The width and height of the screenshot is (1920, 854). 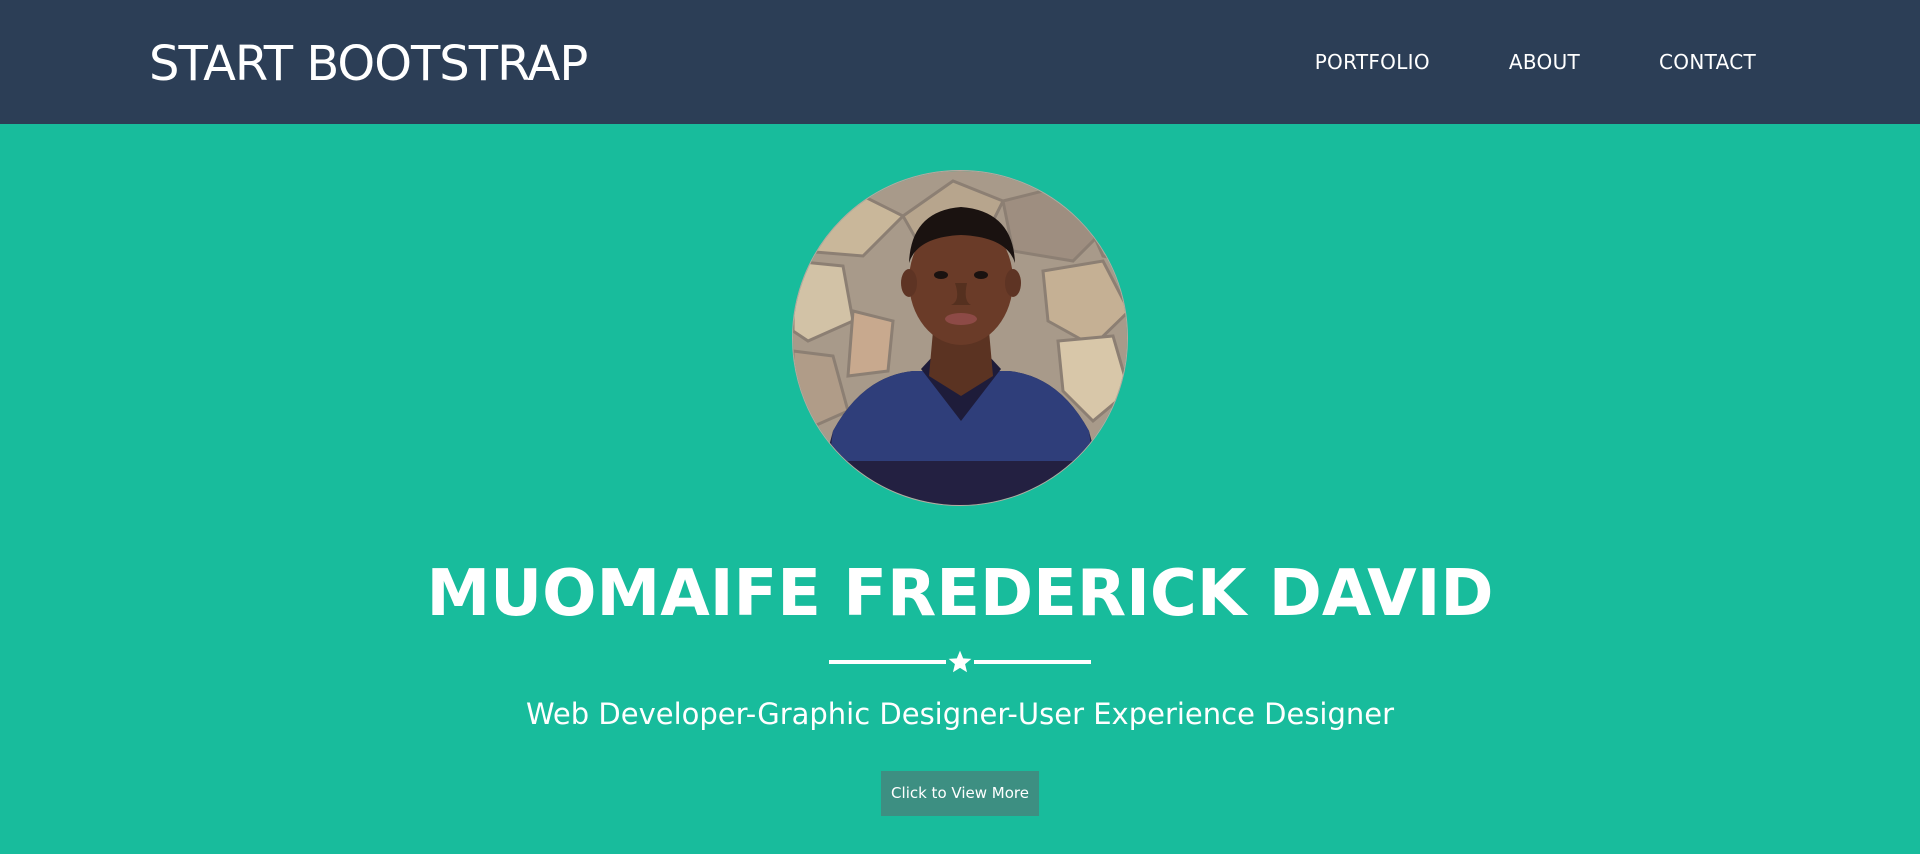 I want to click on profile-photo-image, so click(x=960, y=338).